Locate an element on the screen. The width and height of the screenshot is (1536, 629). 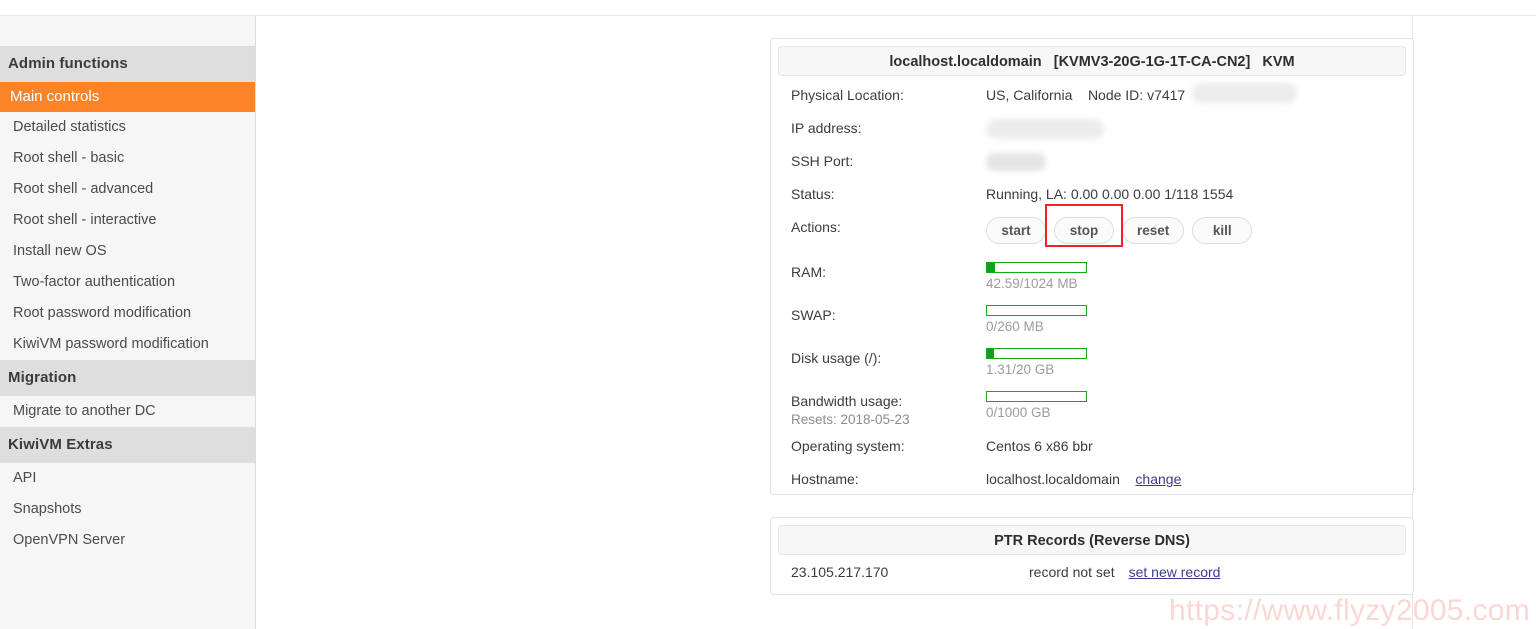
sidebar-item-label: Migrate to another DC is located at coordinates (84, 411).